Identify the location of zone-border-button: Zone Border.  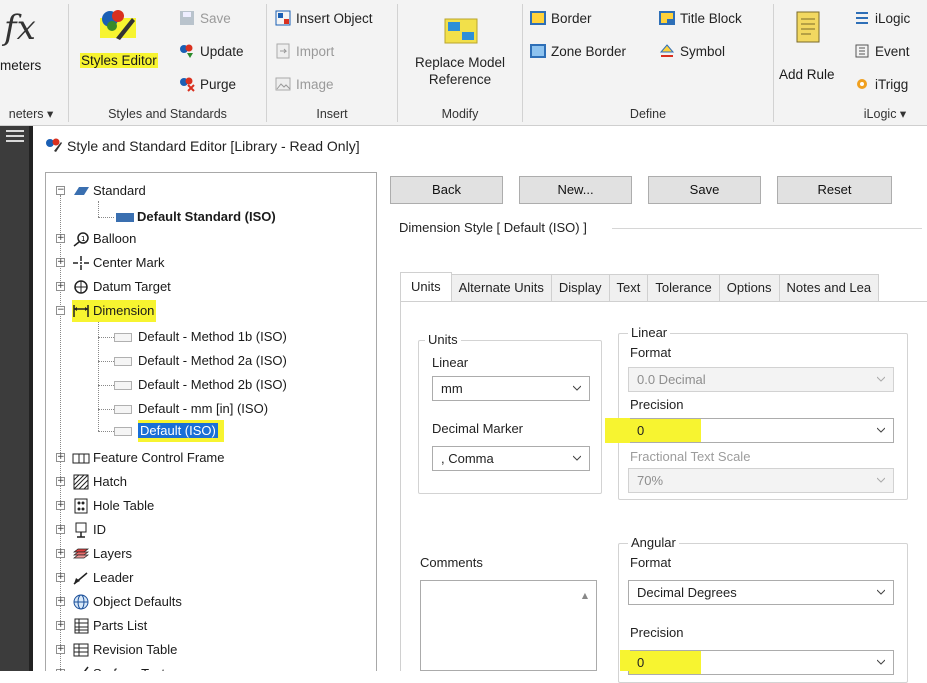
(578, 51).